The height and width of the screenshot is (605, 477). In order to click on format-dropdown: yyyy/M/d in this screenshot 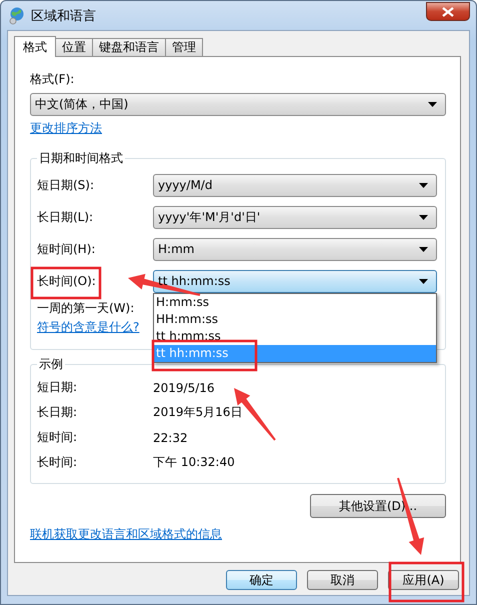, I will do `click(295, 185)`.